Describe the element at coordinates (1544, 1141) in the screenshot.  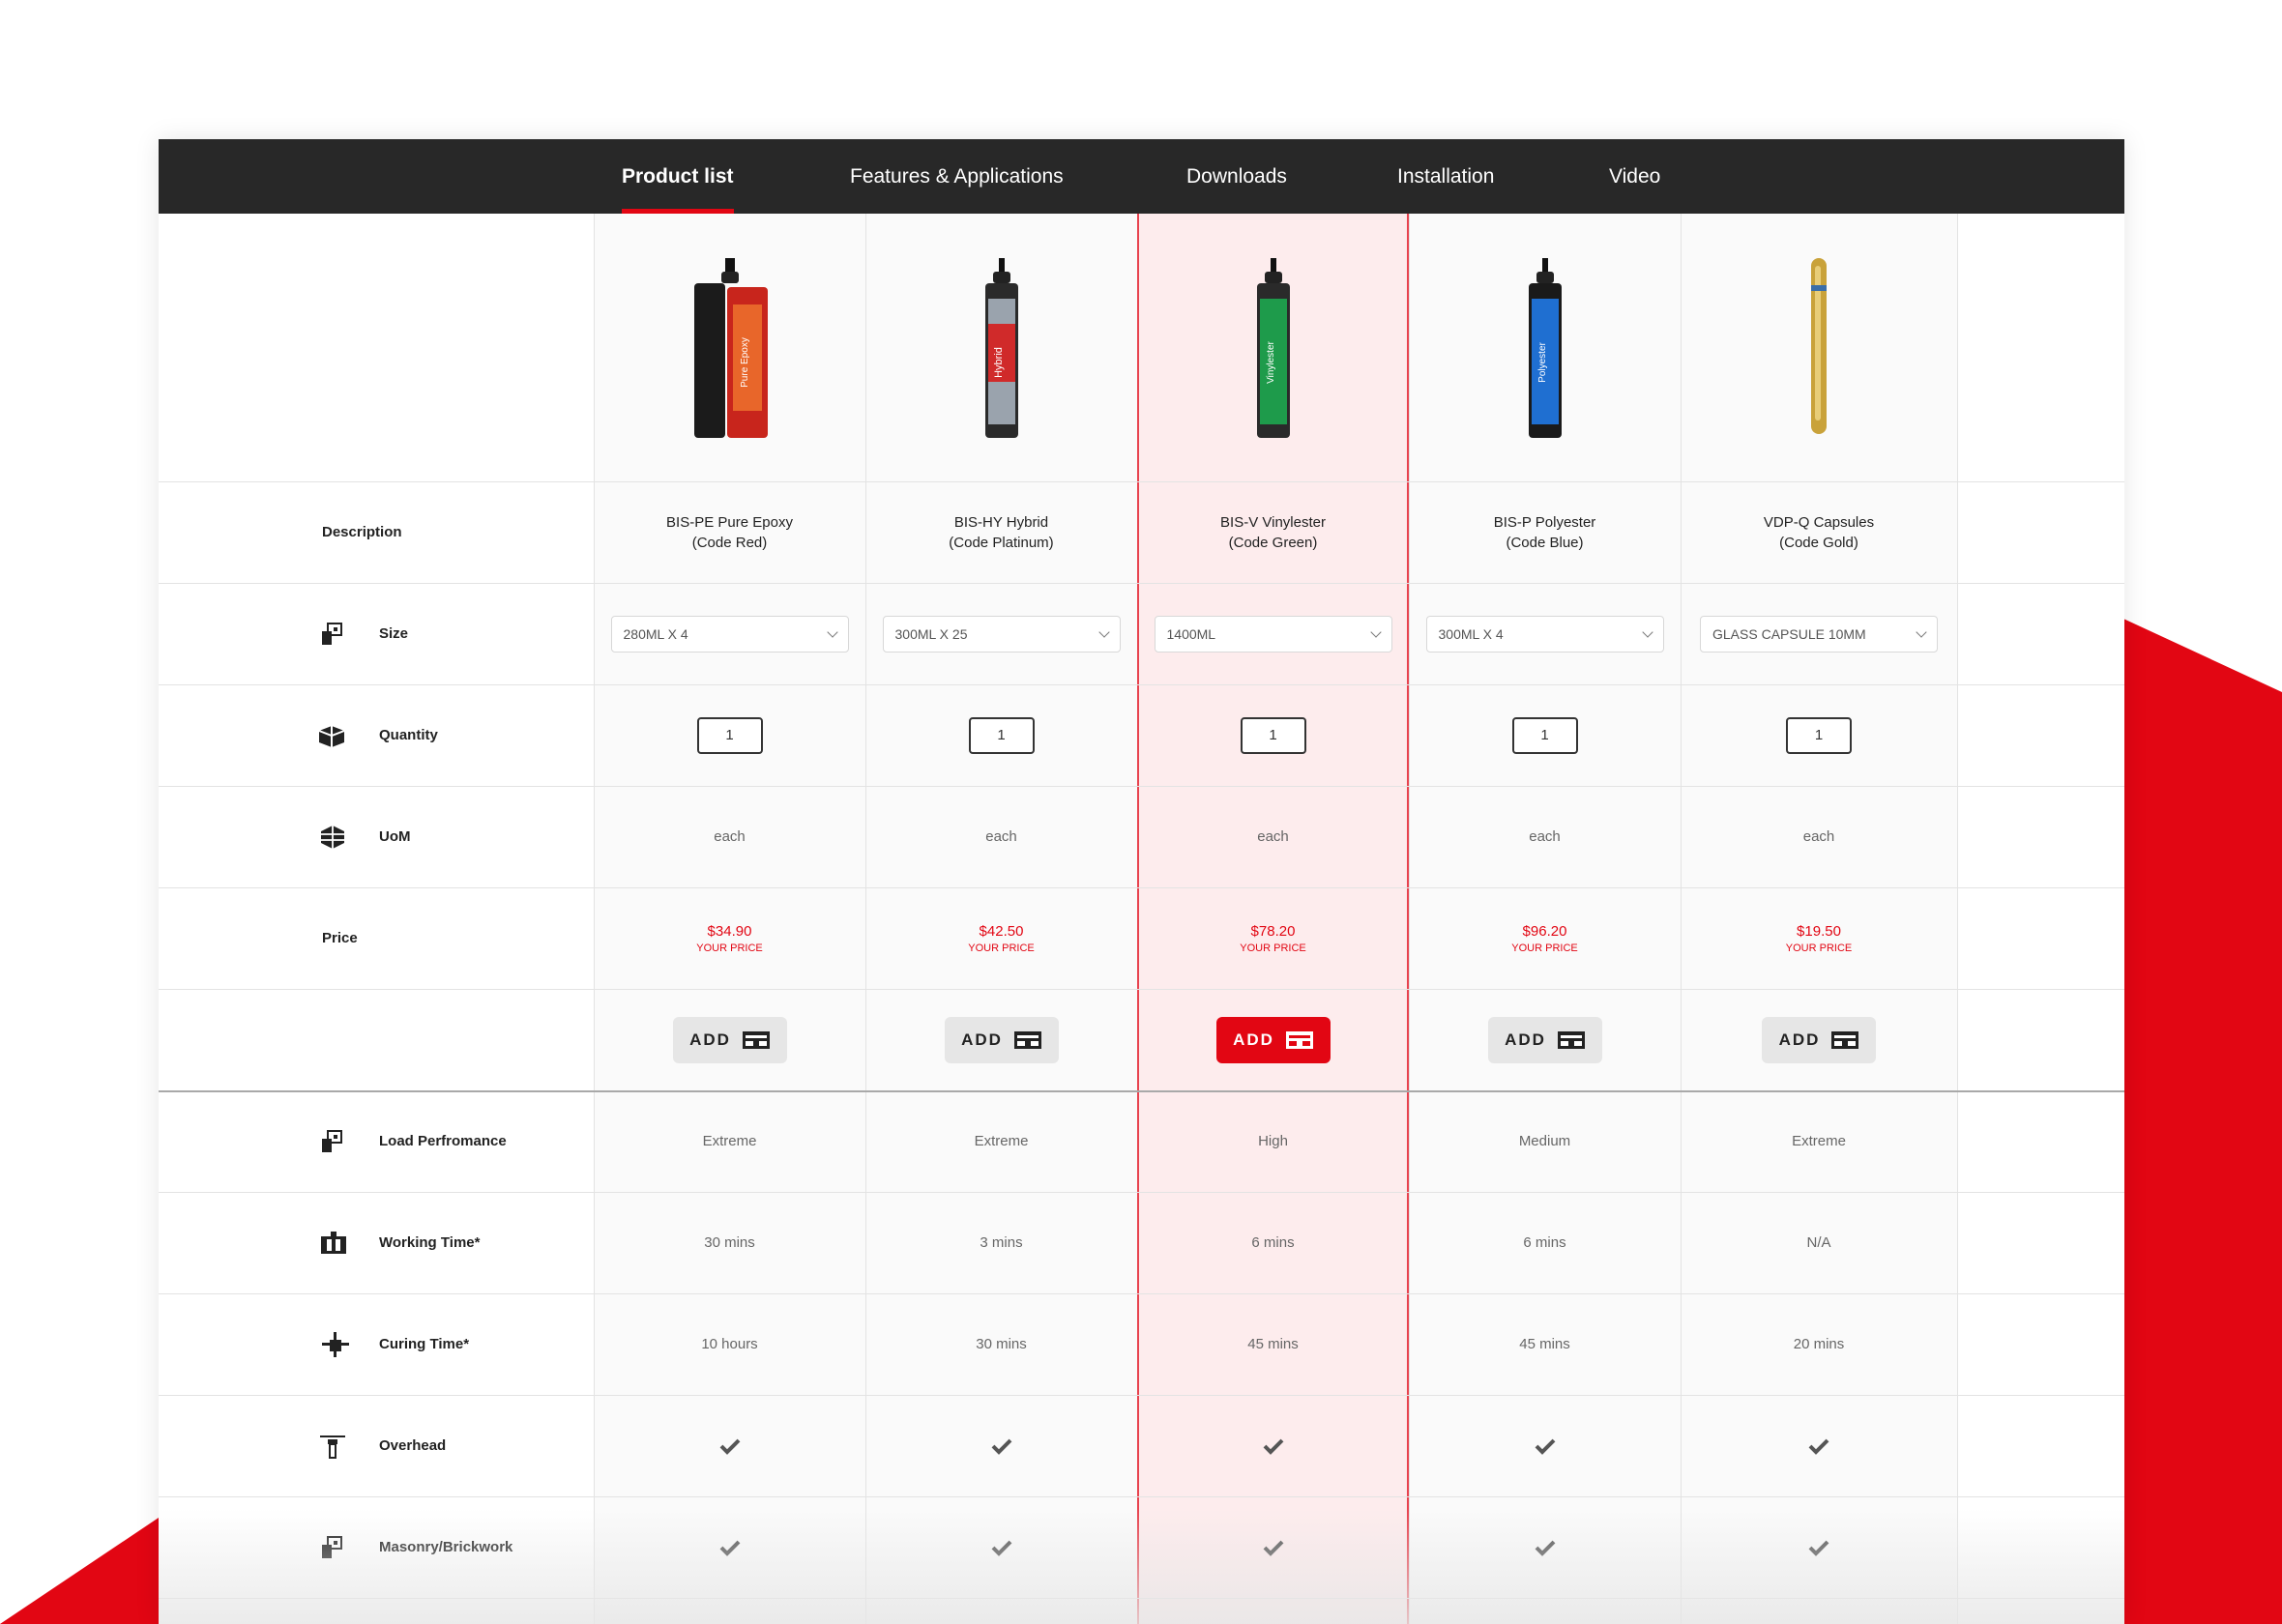
I see `load-value: Medium` at that location.